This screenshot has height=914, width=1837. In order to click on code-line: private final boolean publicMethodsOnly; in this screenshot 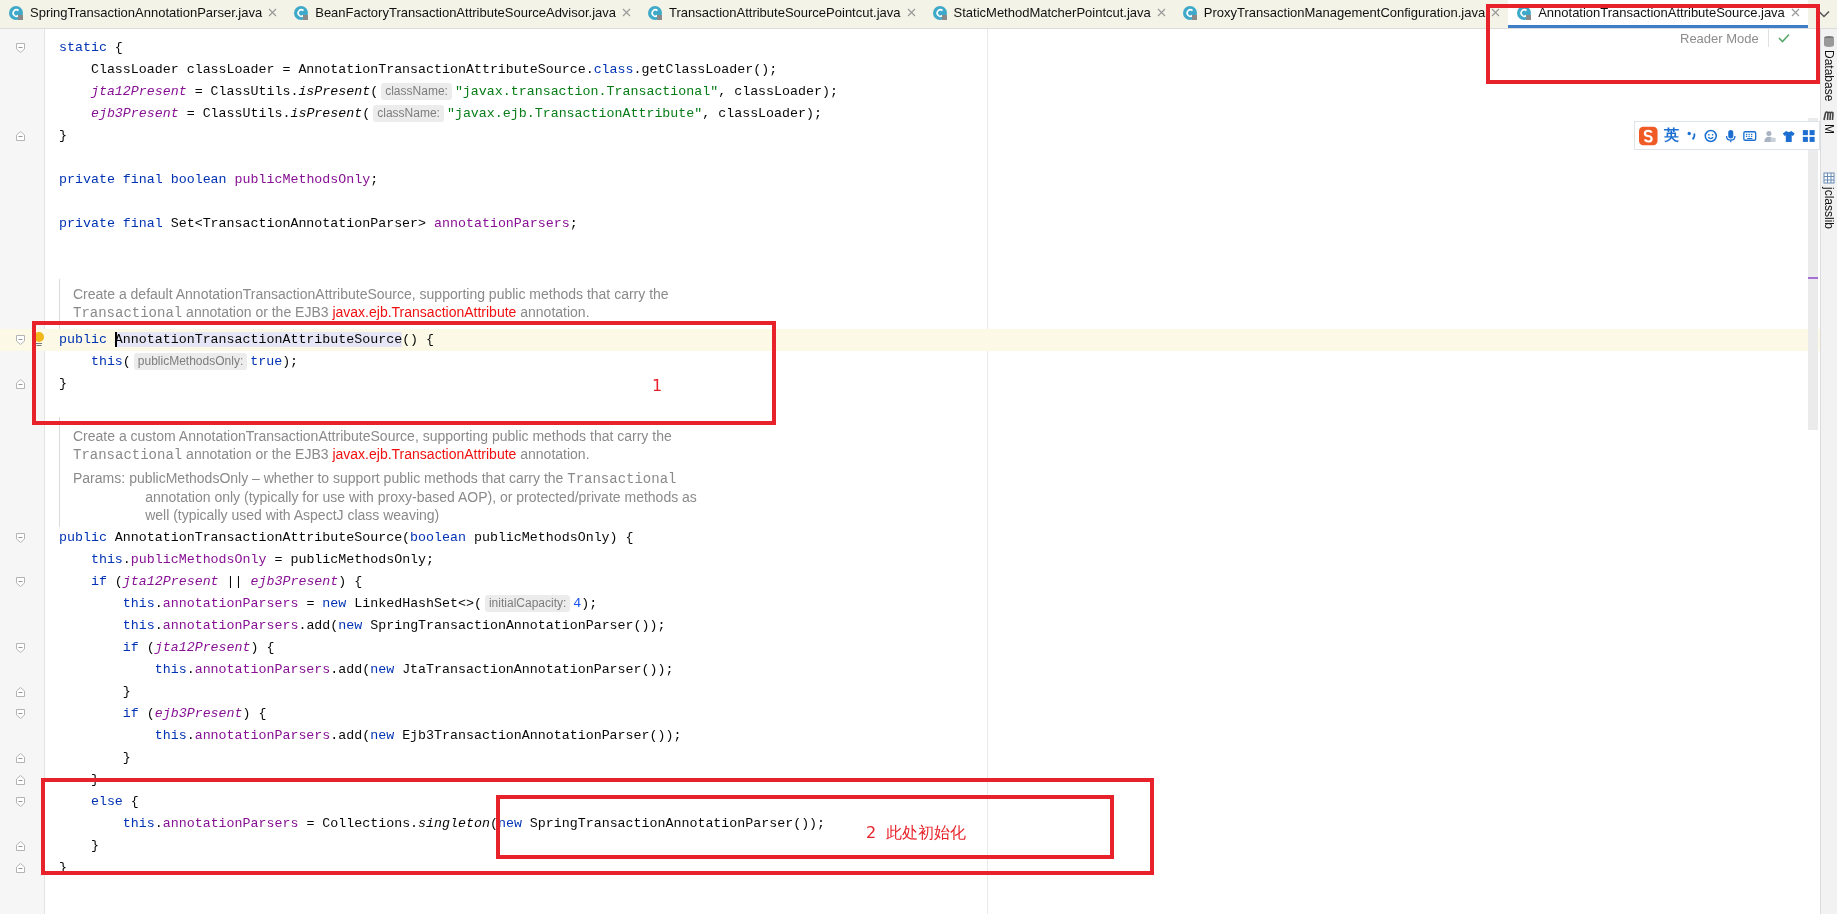, I will do `click(219, 180)`.